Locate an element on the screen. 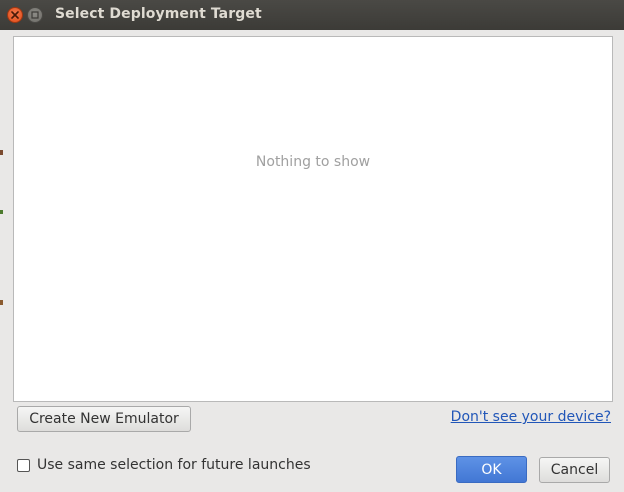  title-bar: Select Deployment Target is located at coordinates (312, 15).